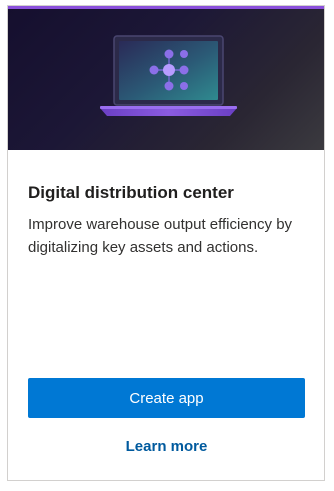 This screenshot has width=334, height=491. Describe the element at coordinates (166, 398) in the screenshot. I see `create-app-button: Create app` at that location.